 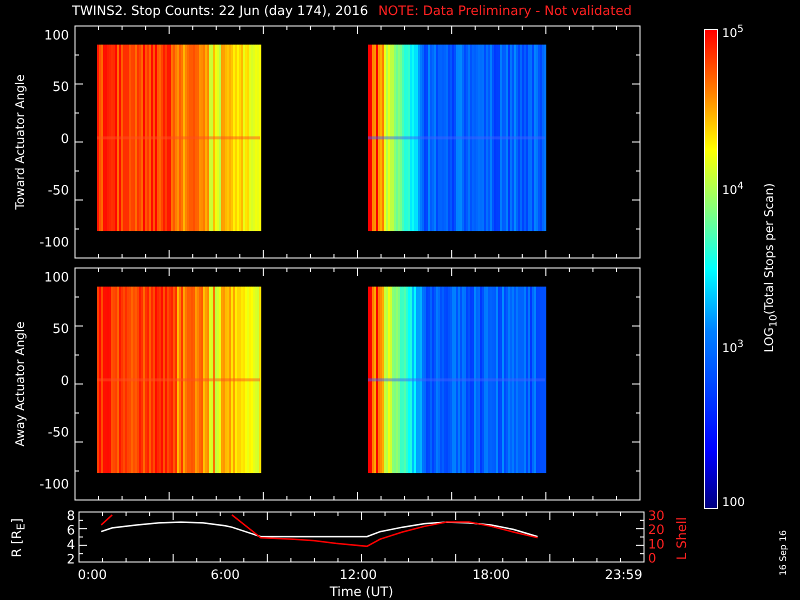 I want to click on tick-label: 8, so click(x=70, y=516).